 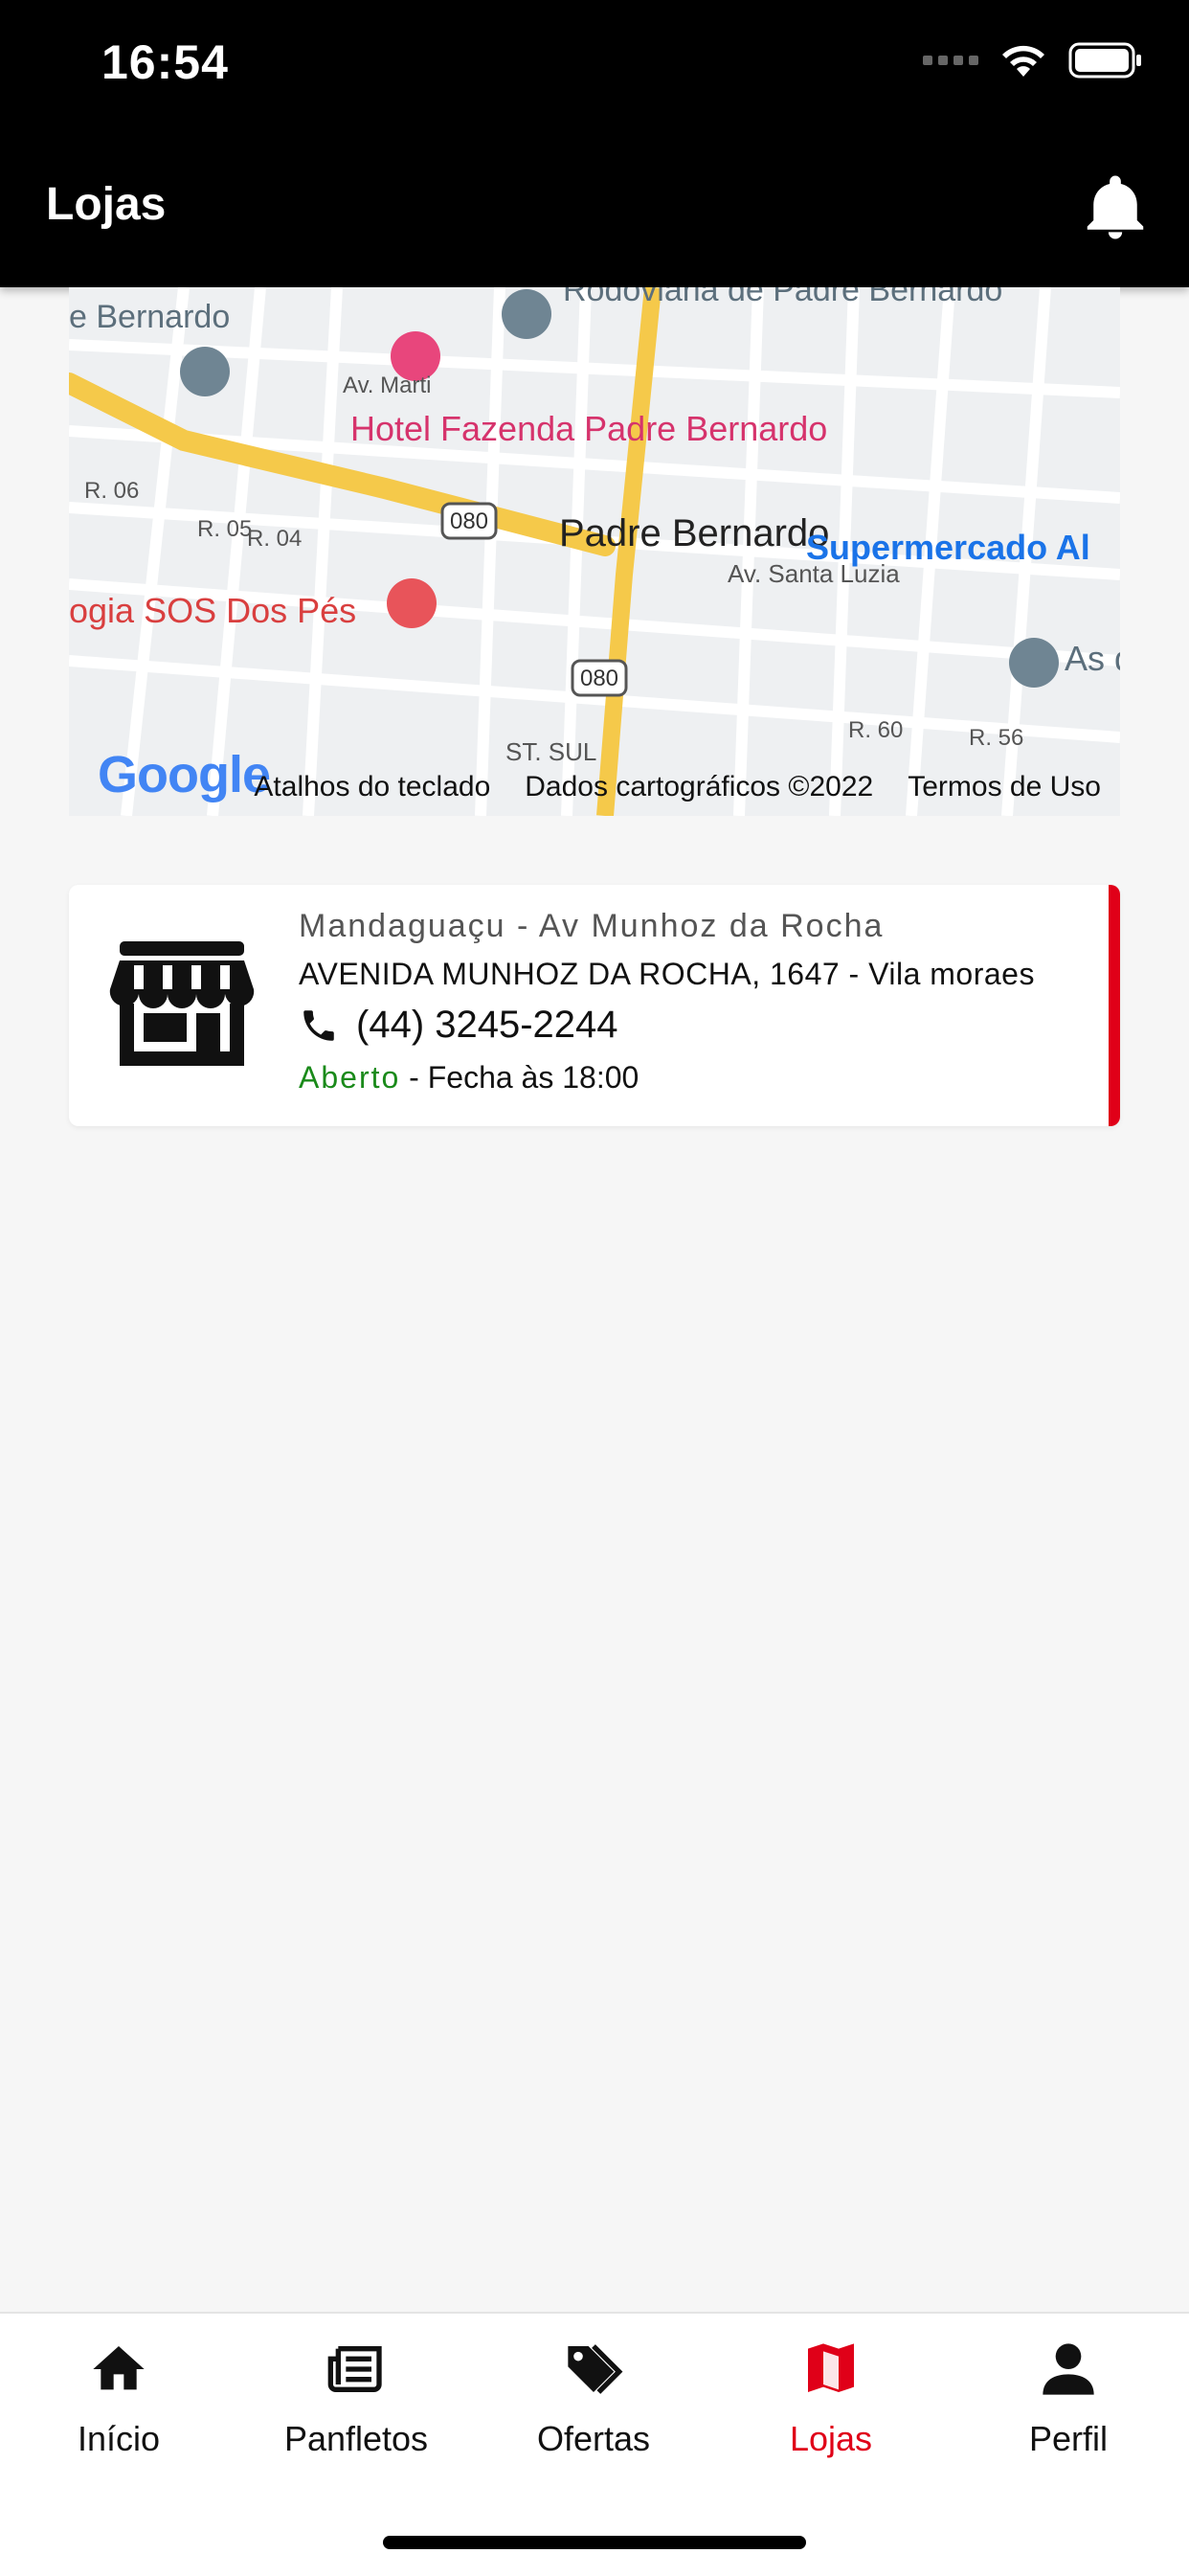 What do you see at coordinates (950, 60) in the screenshot?
I see `cellular-signal-icon` at bounding box center [950, 60].